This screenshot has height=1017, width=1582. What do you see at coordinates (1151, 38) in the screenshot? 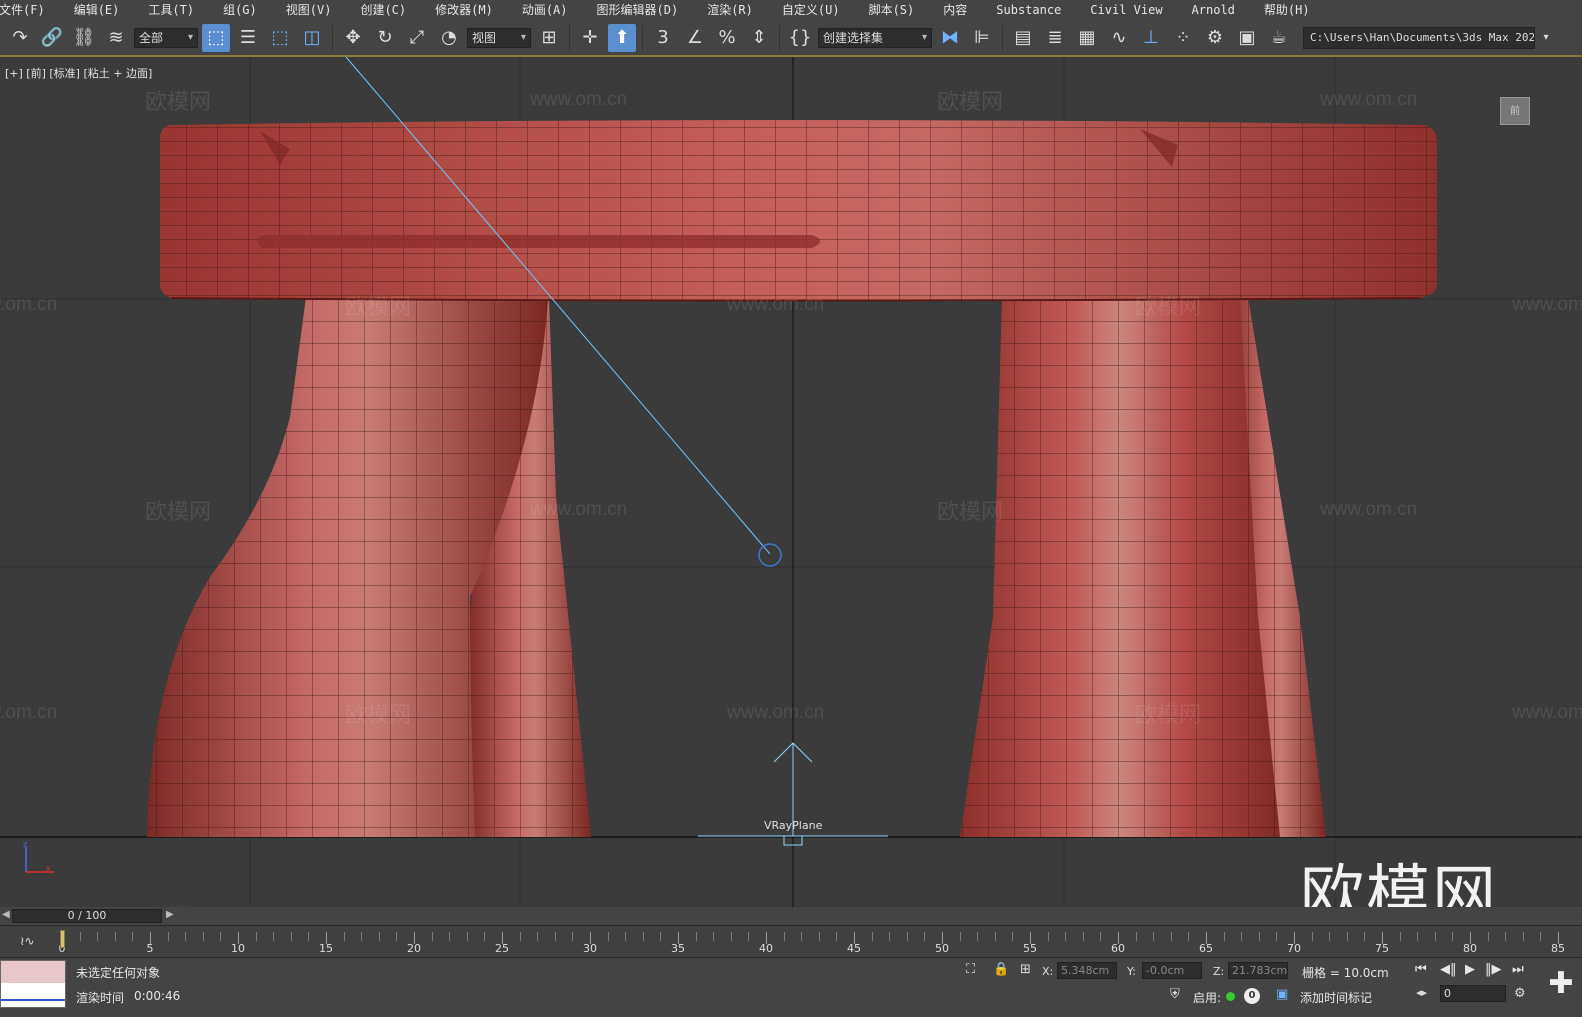
I see `schematic-view-icon: ⊥` at bounding box center [1151, 38].